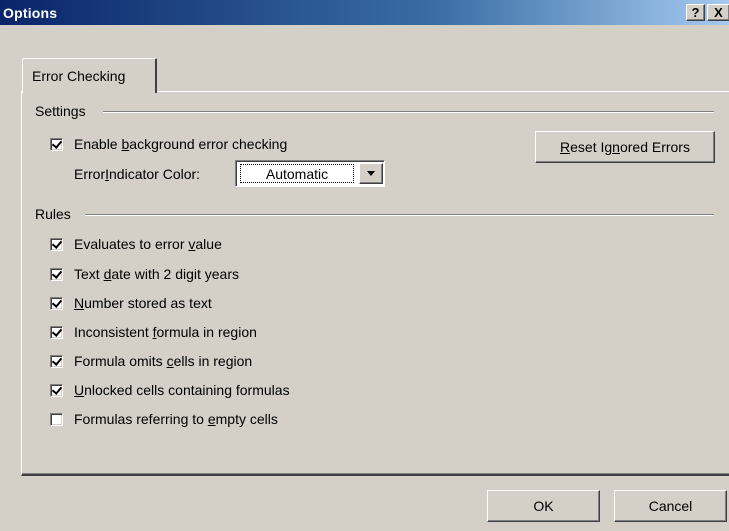 The image size is (729, 531). I want to click on error-indicator-color-dropdown: Automatic, so click(310, 173).